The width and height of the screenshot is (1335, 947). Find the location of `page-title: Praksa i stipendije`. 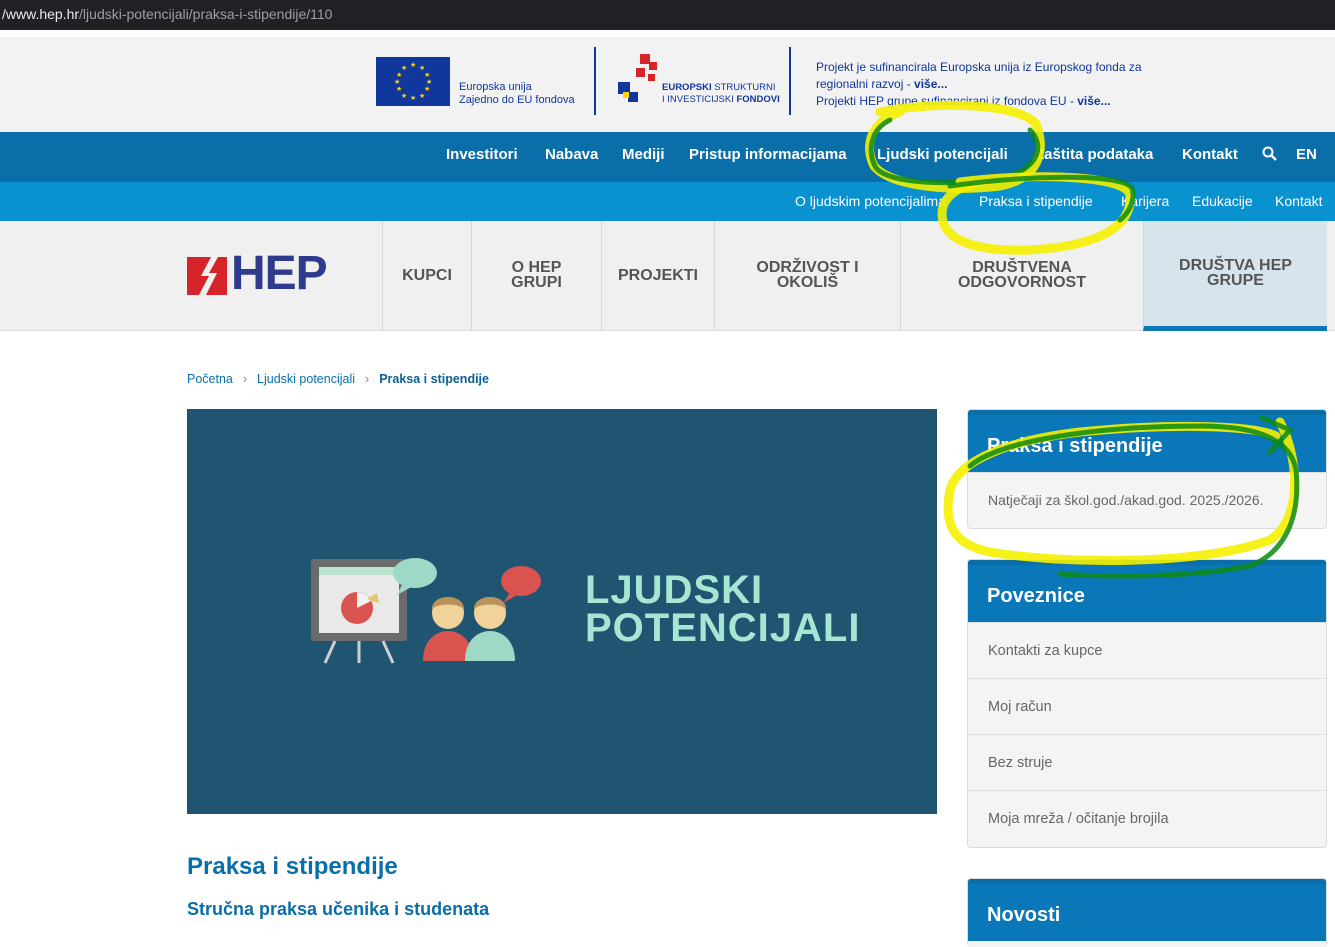

page-title: Praksa i stipendije is located at coordinates (292, 866).